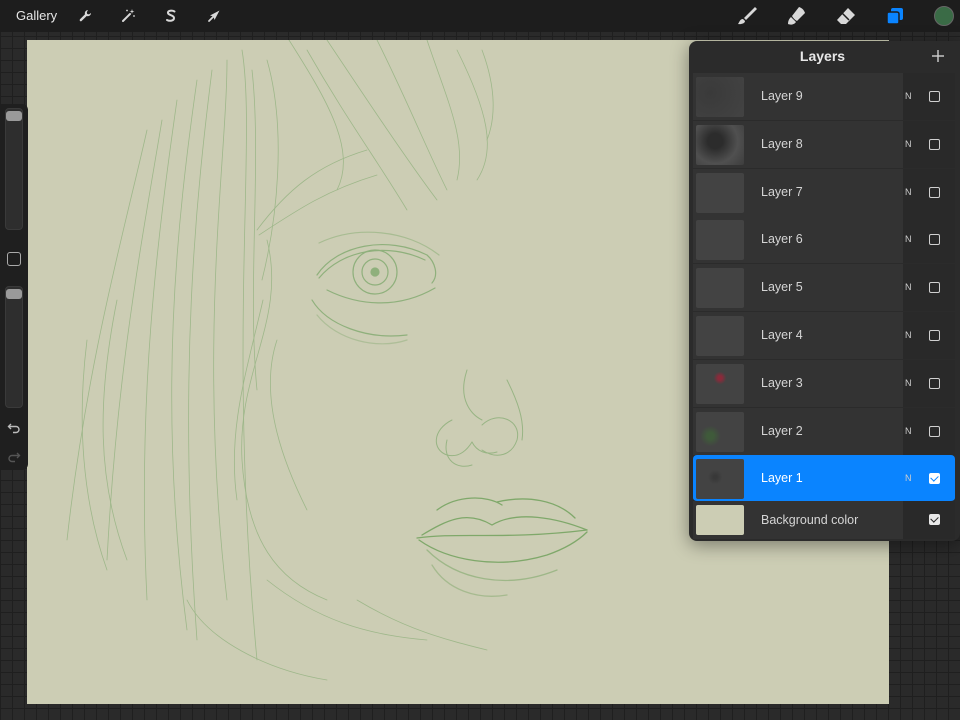 The image size is (960, 720). I want to click on background-color-label: Background color, so click(810, 520).